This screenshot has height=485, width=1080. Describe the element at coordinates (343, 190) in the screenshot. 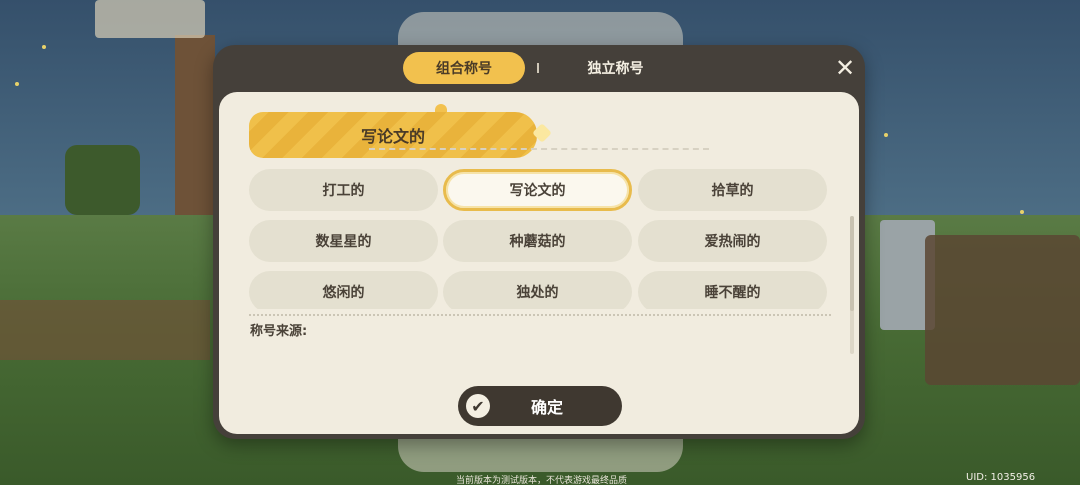

I see `title-option: 打工的` at that location.